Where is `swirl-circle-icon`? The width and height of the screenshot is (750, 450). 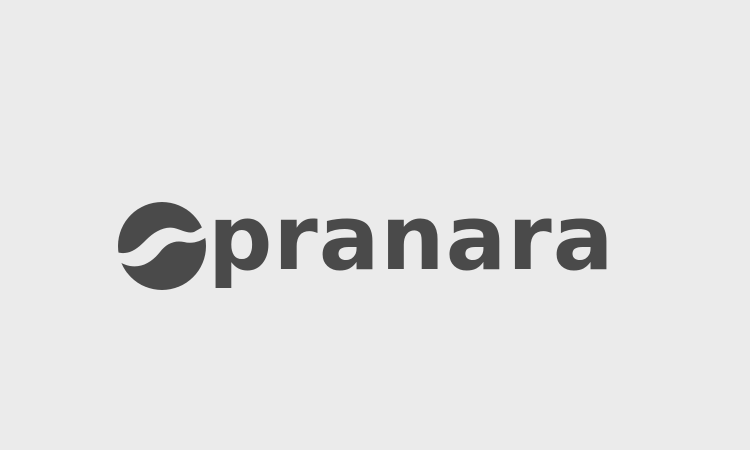 swirl-circle-icon is located at coordinates (162, 246).